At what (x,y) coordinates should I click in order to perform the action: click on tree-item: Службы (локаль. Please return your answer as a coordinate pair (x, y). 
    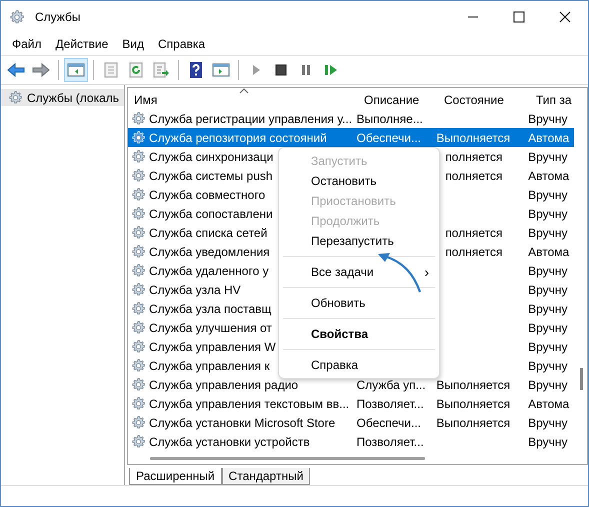
    Looking at the image, I should click on (62, 97).